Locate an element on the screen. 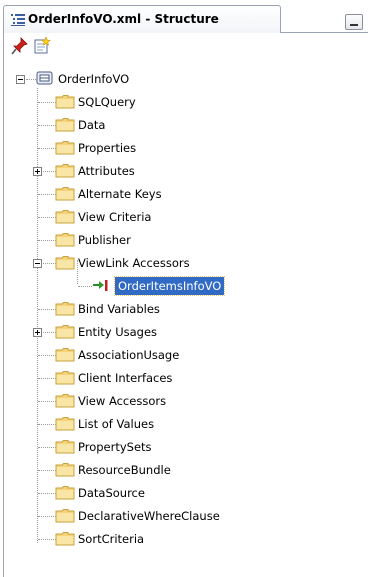 The image size is (368, 577). tree-row: Publisher is located at coordinates (184, 240).